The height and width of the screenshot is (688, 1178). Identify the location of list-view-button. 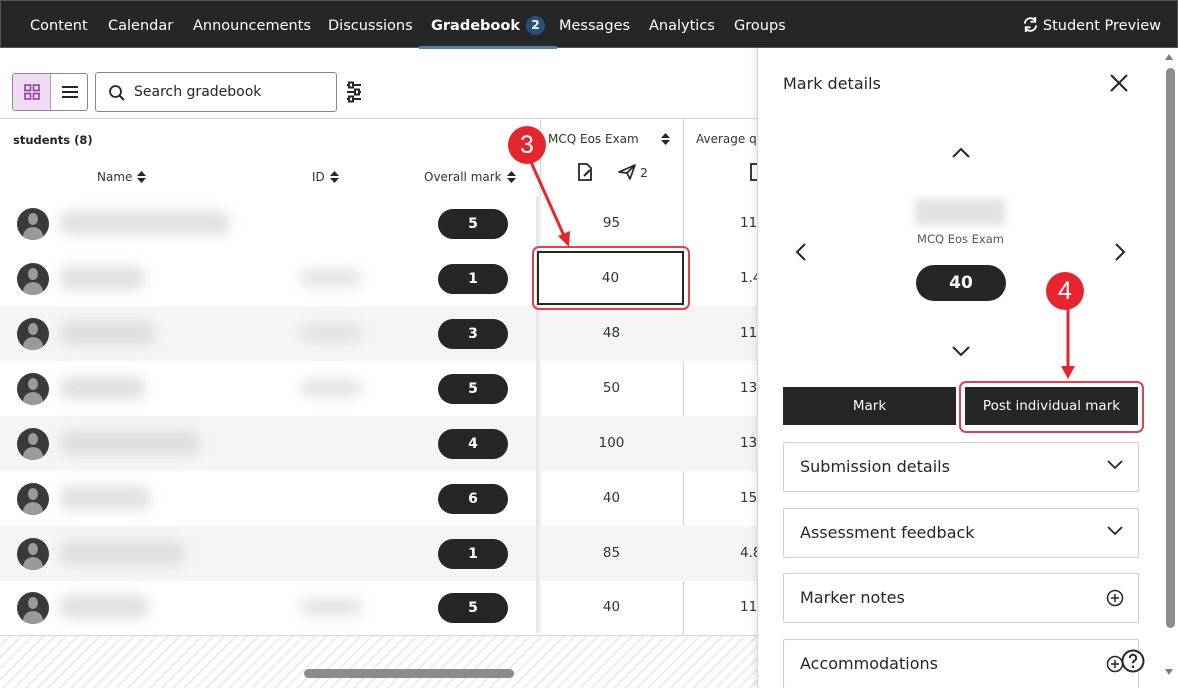
(69, 92).